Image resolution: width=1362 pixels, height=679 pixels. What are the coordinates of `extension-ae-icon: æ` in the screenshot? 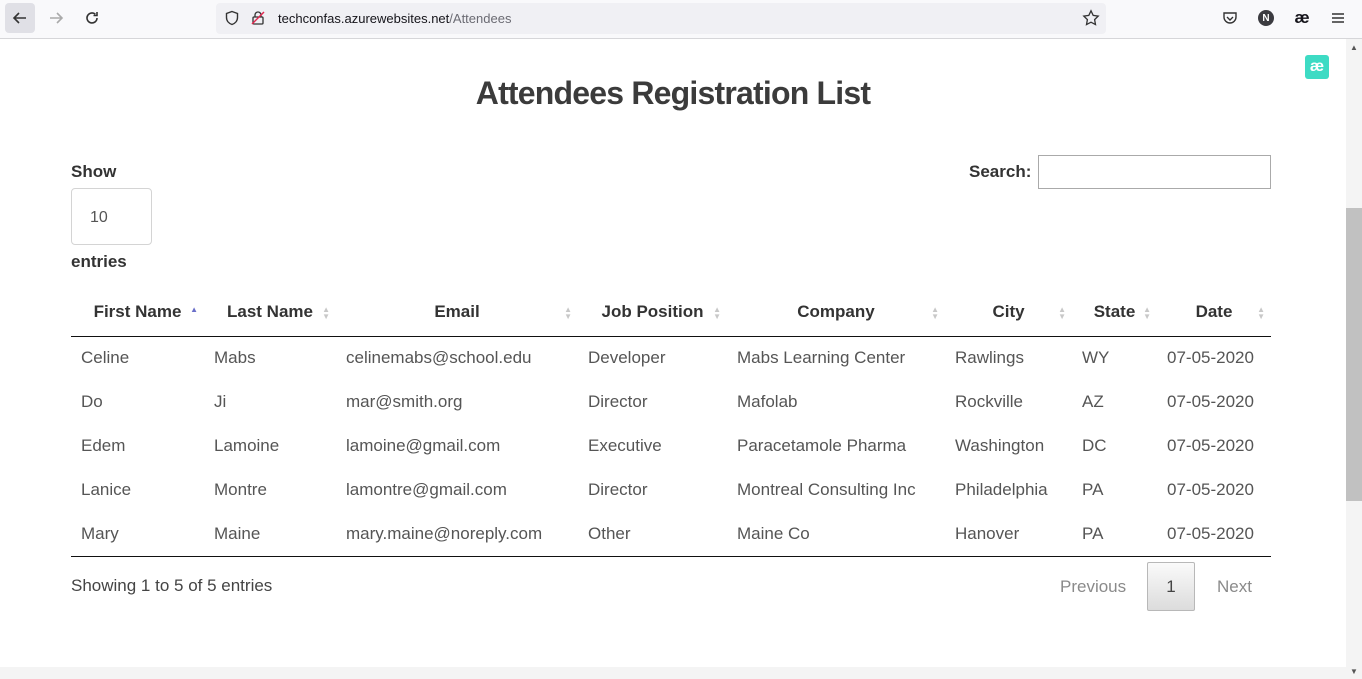 It's located at (1302, 18).